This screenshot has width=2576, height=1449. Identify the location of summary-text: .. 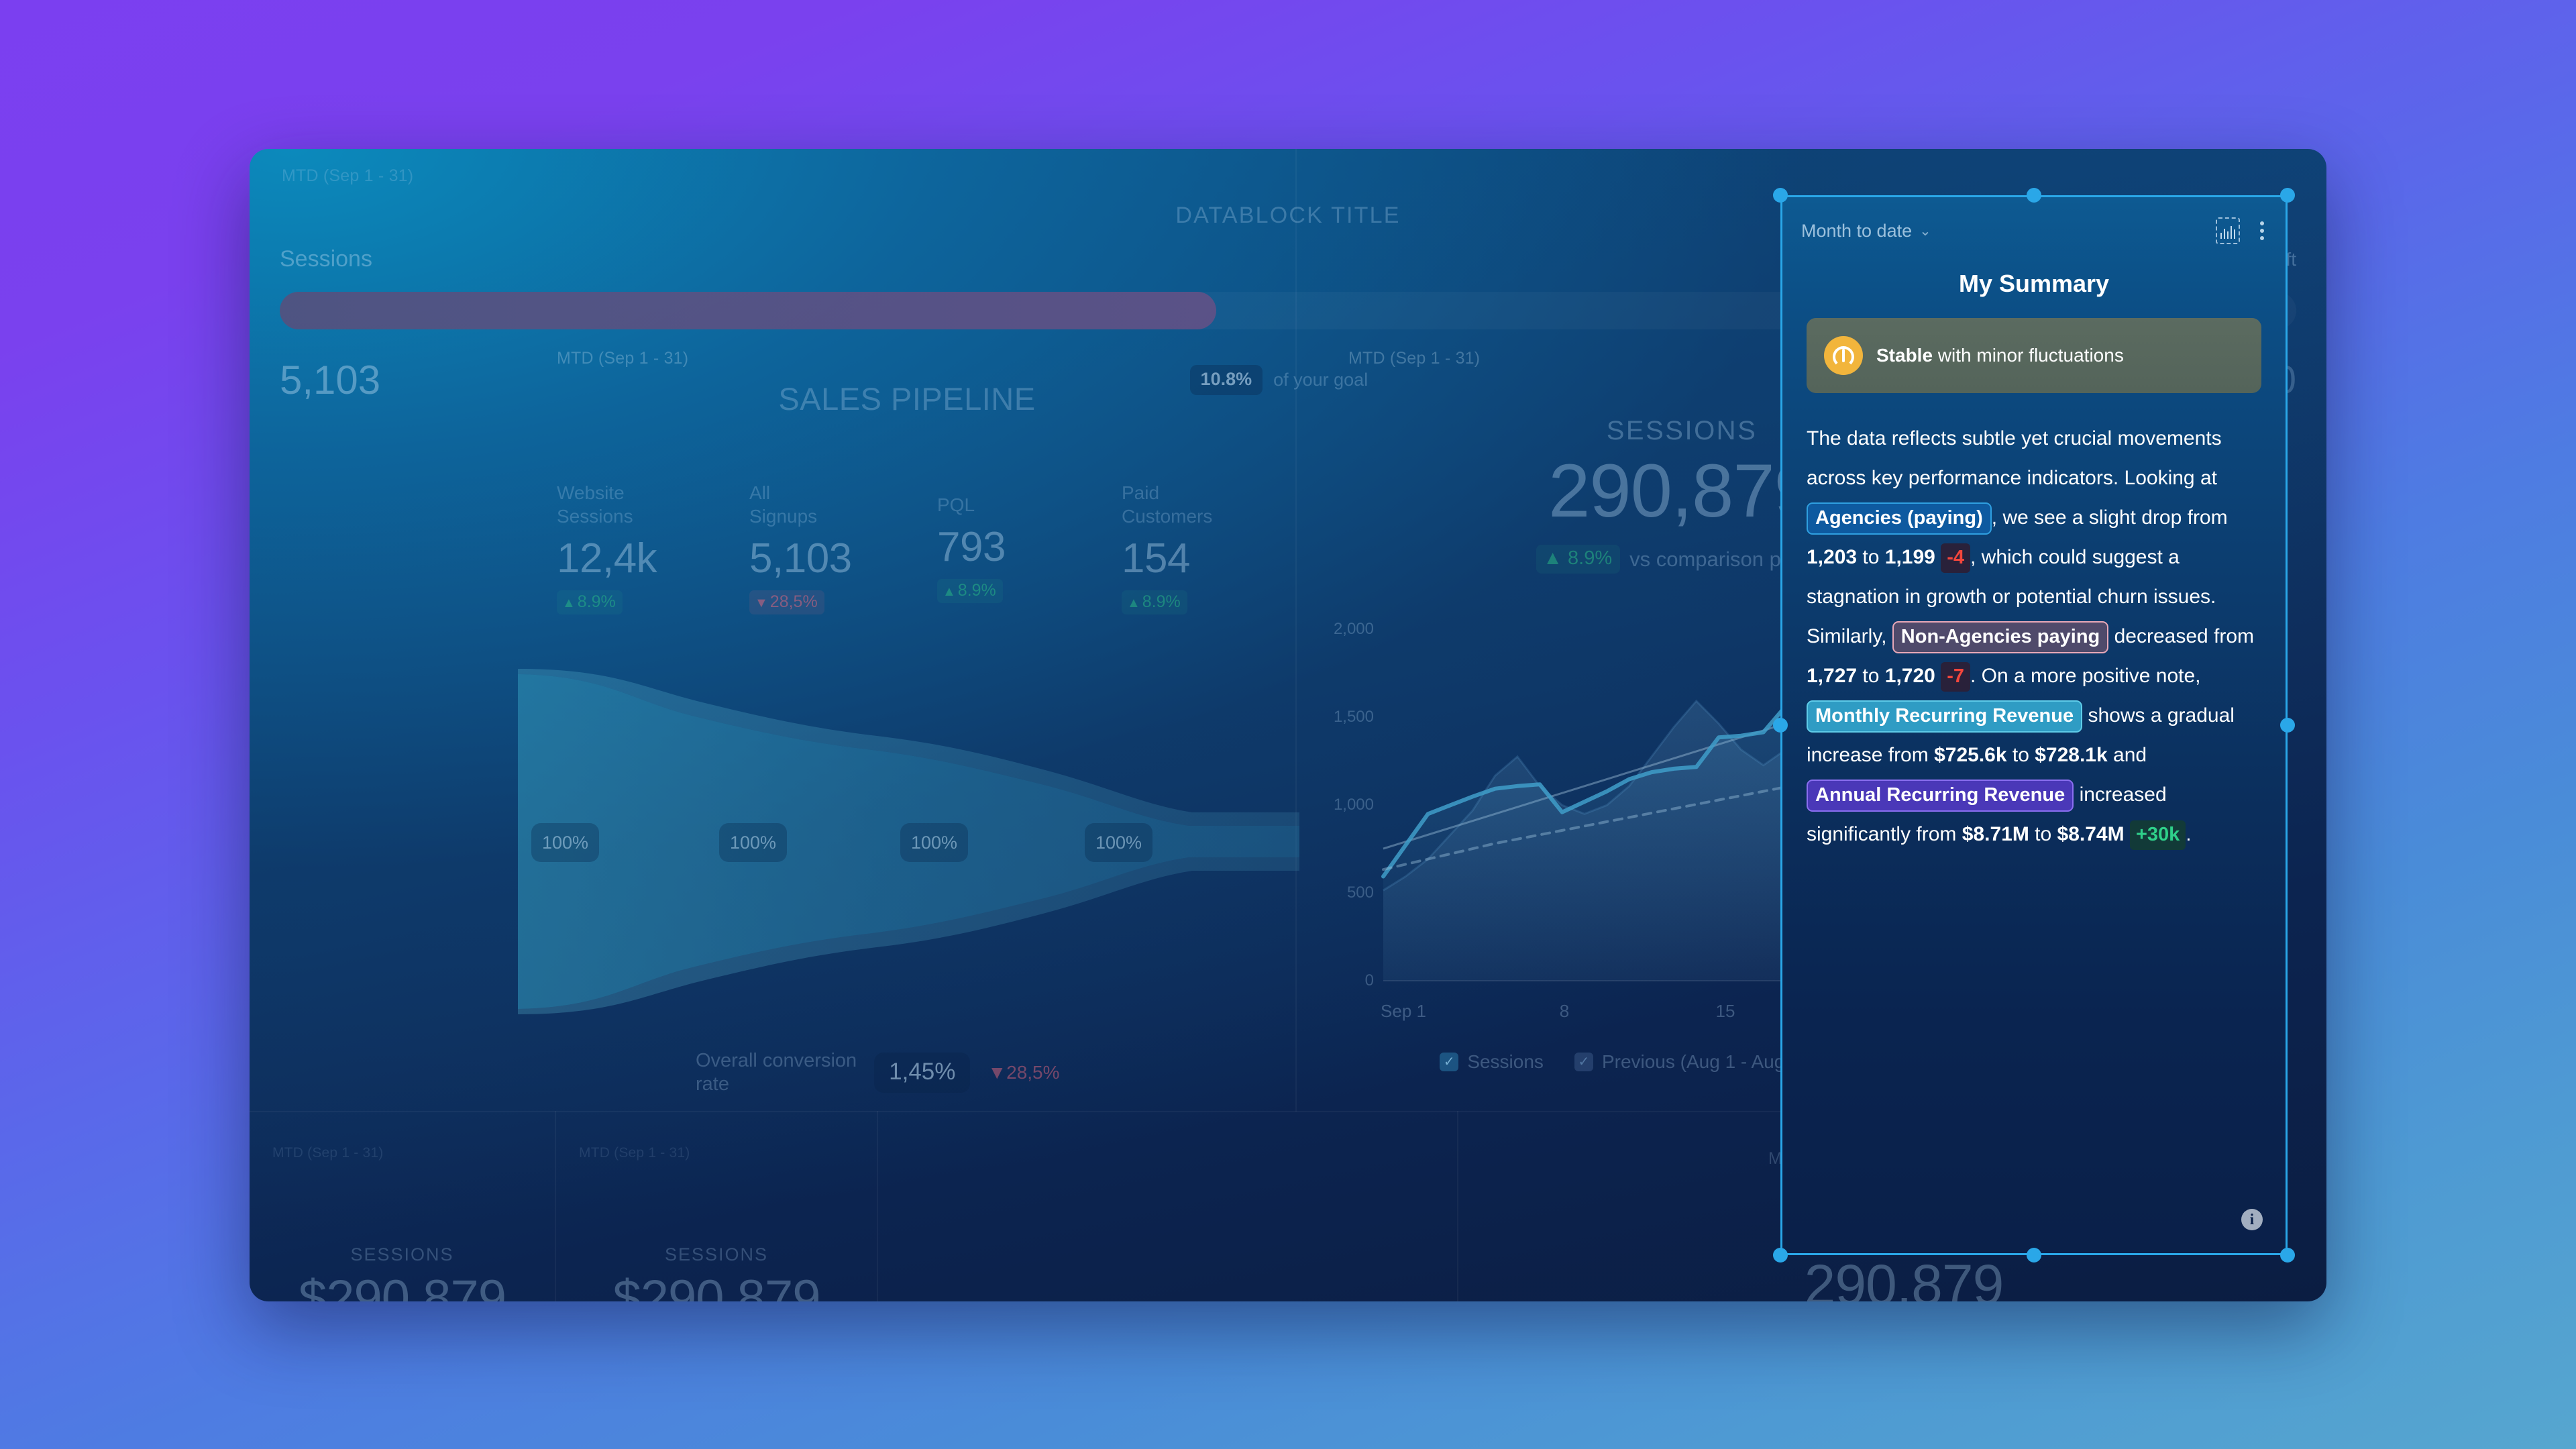
(2189, 834).